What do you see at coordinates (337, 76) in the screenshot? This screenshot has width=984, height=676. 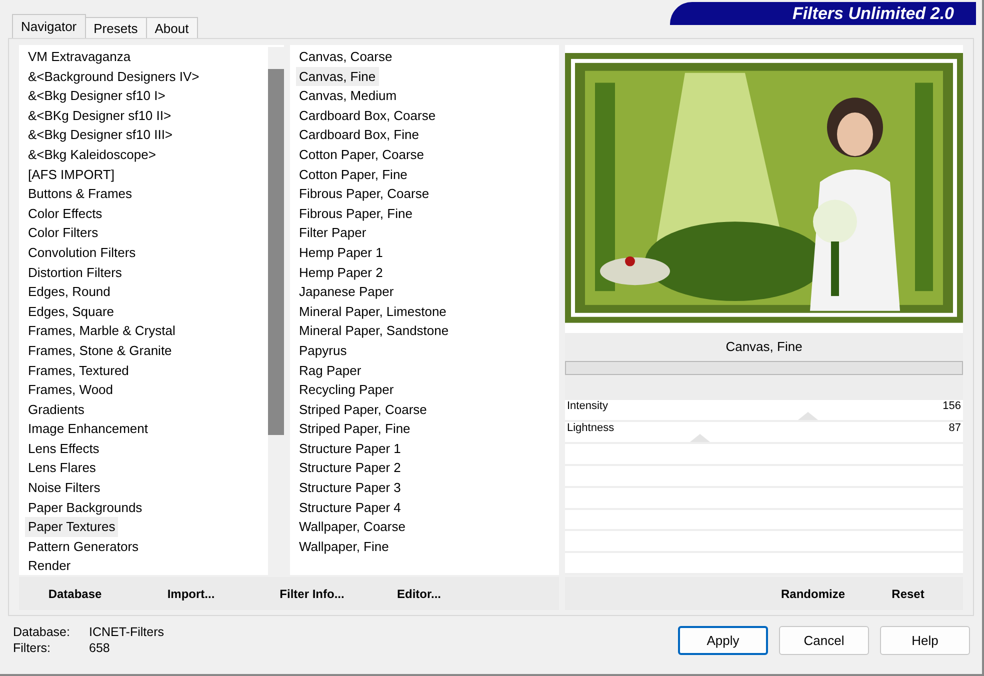 I see `filter-item: Canvas, Fine` at bounding box center [337, 76].